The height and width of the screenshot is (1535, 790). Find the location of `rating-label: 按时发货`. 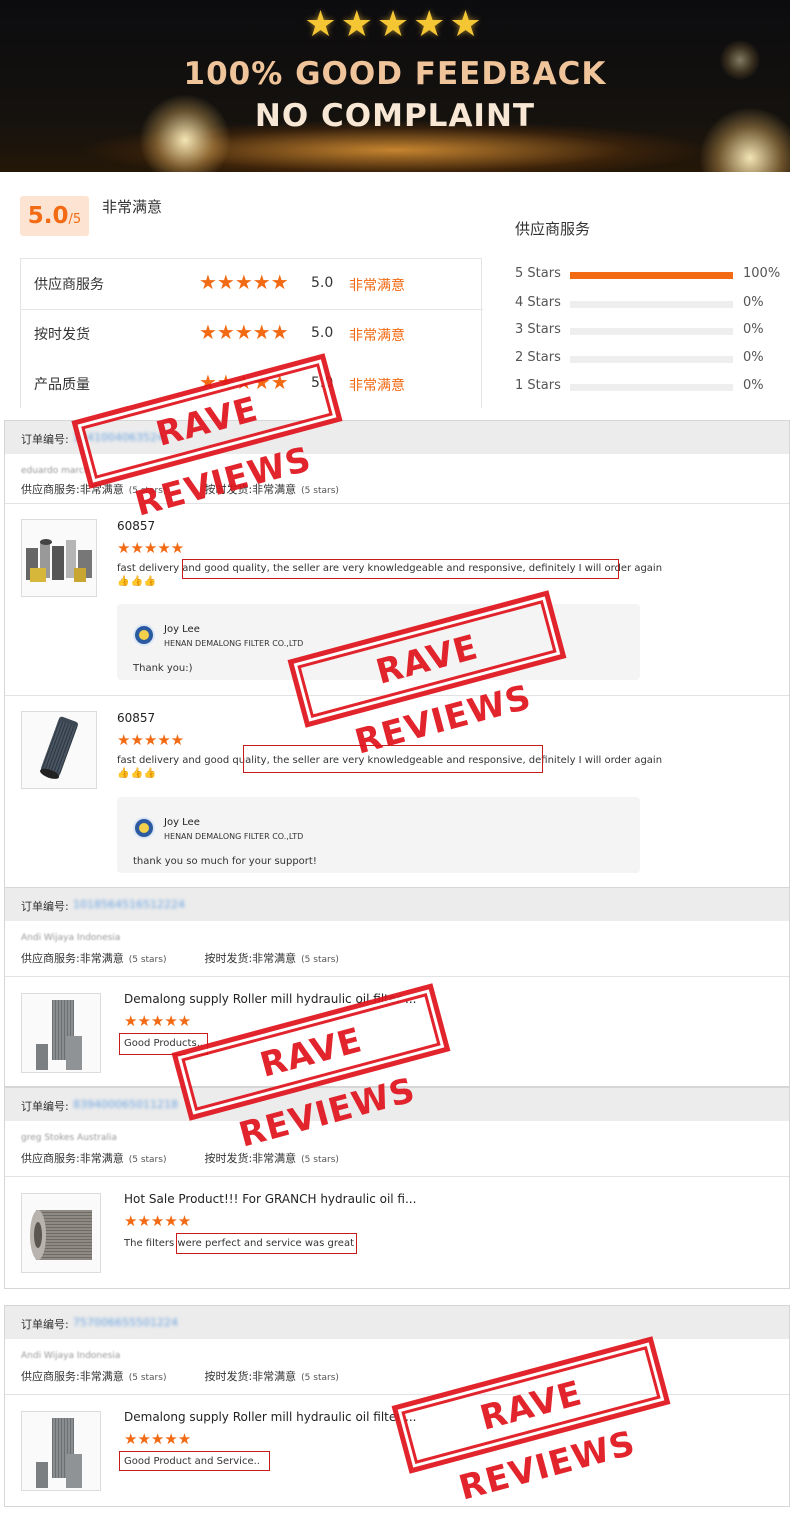

rating-label: 按时发货 is located at coordinates (62, 335).